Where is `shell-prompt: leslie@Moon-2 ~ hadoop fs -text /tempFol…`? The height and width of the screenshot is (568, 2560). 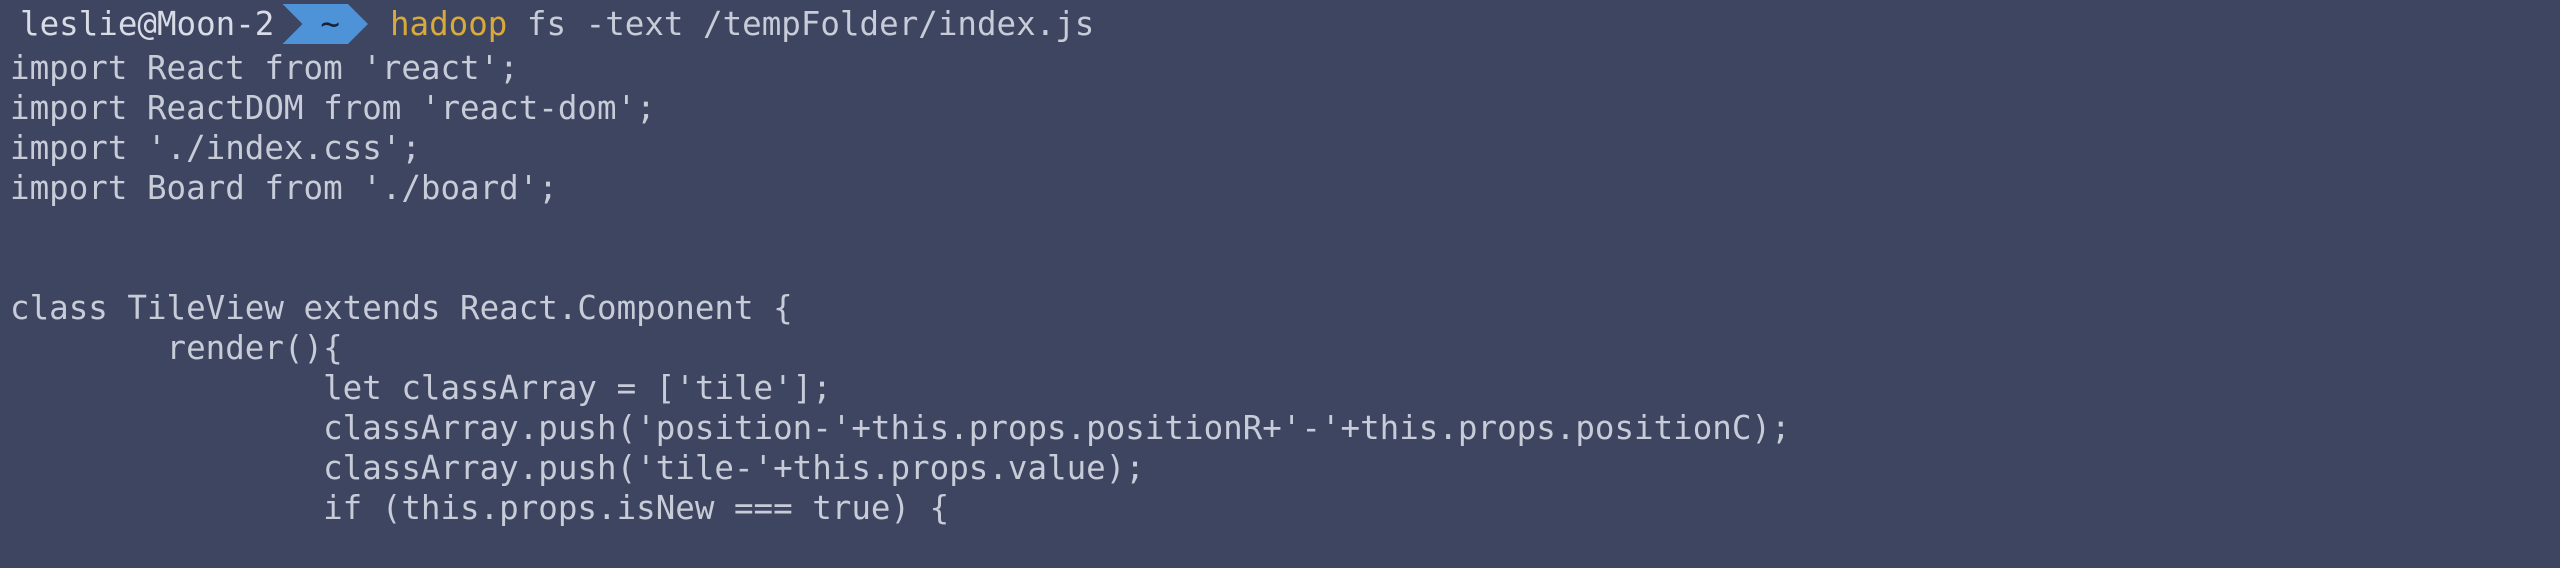
shell-prompt: leslie@Moon-2 ~ hadoop fs -text /tempFol… is located at coordinates (1285, 24).